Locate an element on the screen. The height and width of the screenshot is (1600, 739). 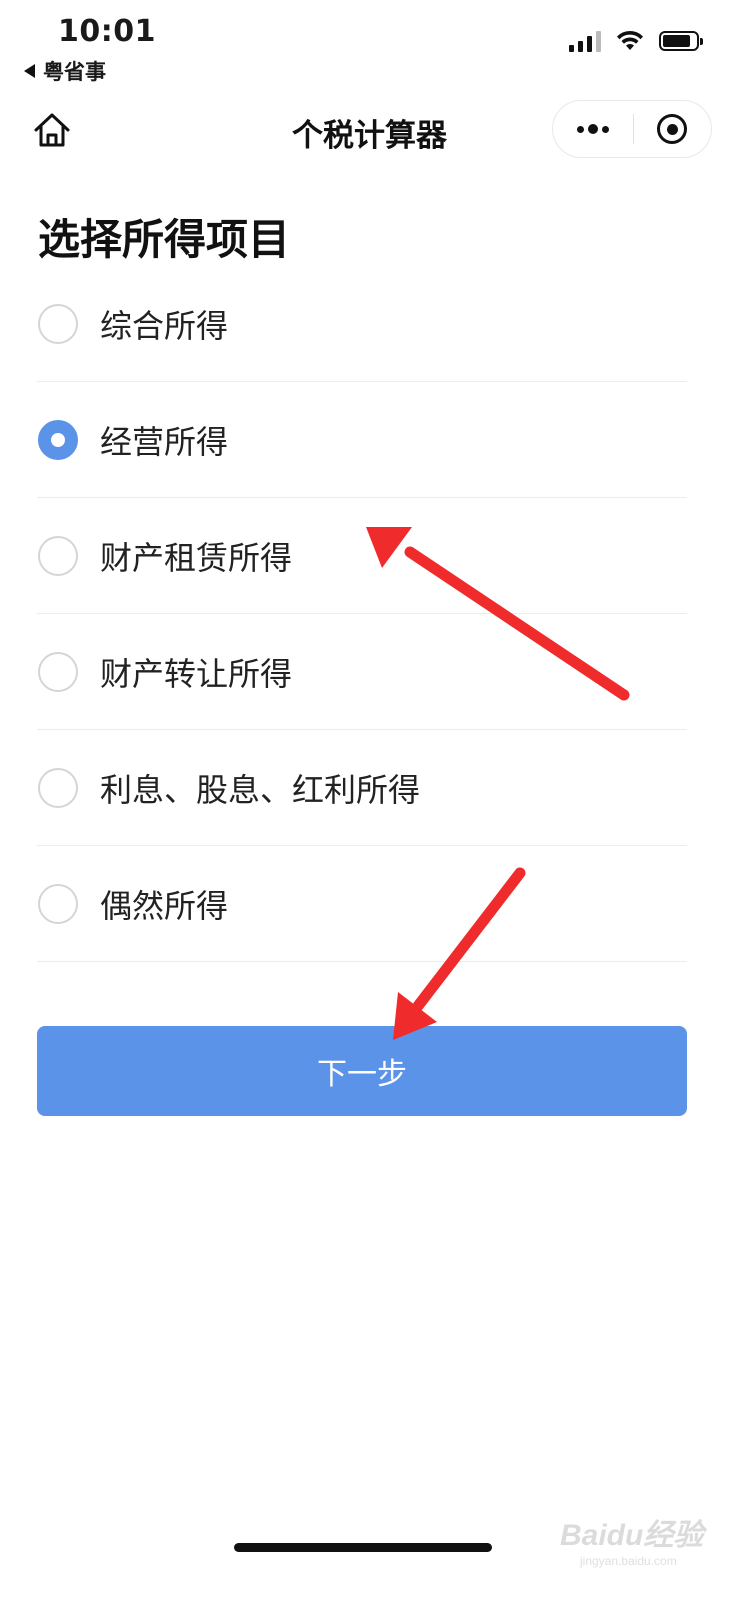
back-to-app-link: 粤省事 is located at coordinates (65, 71).